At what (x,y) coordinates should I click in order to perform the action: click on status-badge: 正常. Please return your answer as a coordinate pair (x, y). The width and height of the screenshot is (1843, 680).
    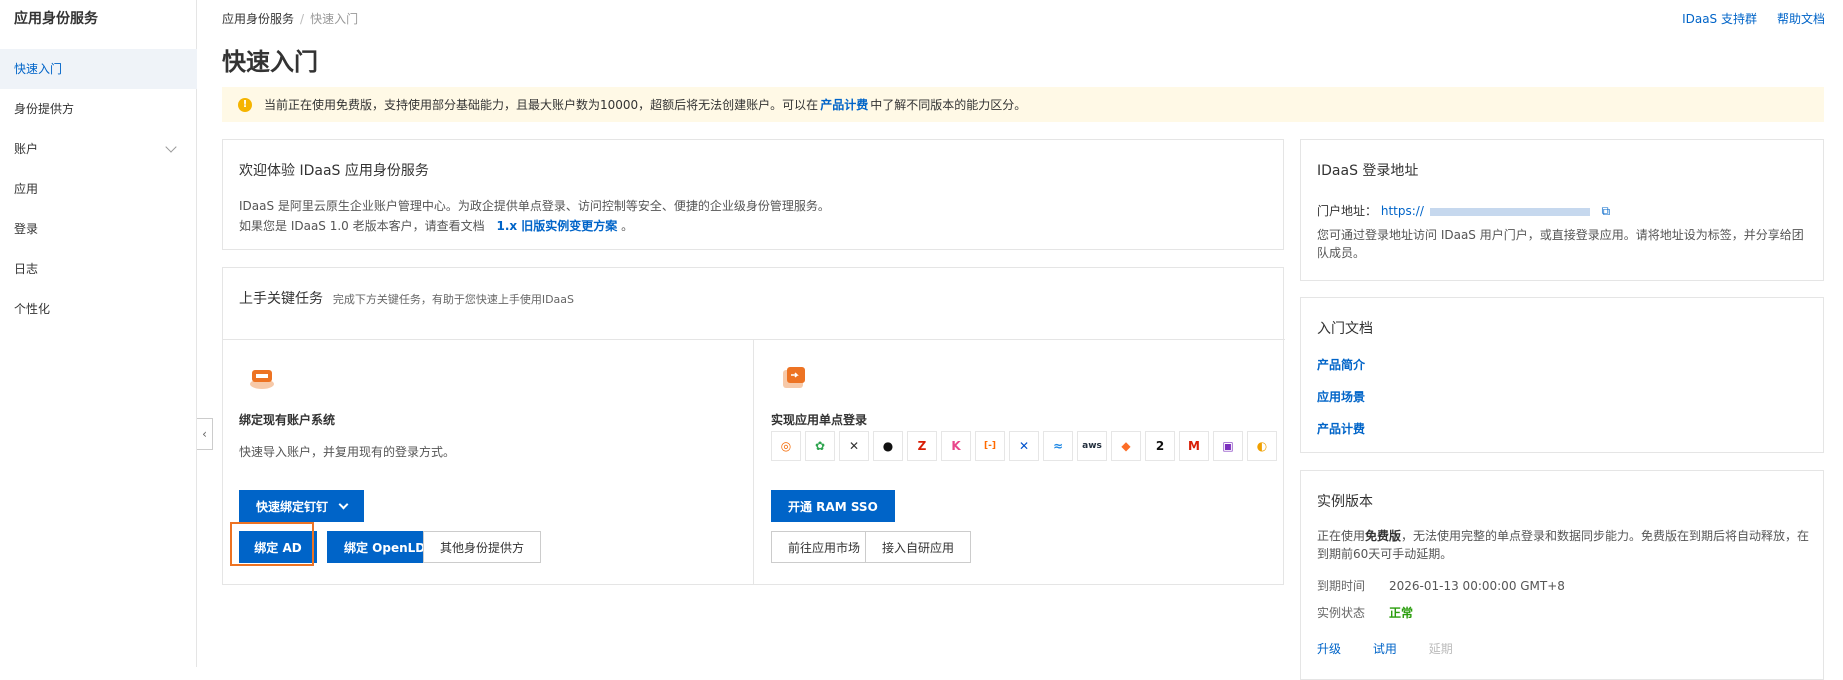
    Looking at the image, I should click on (1401, 613).